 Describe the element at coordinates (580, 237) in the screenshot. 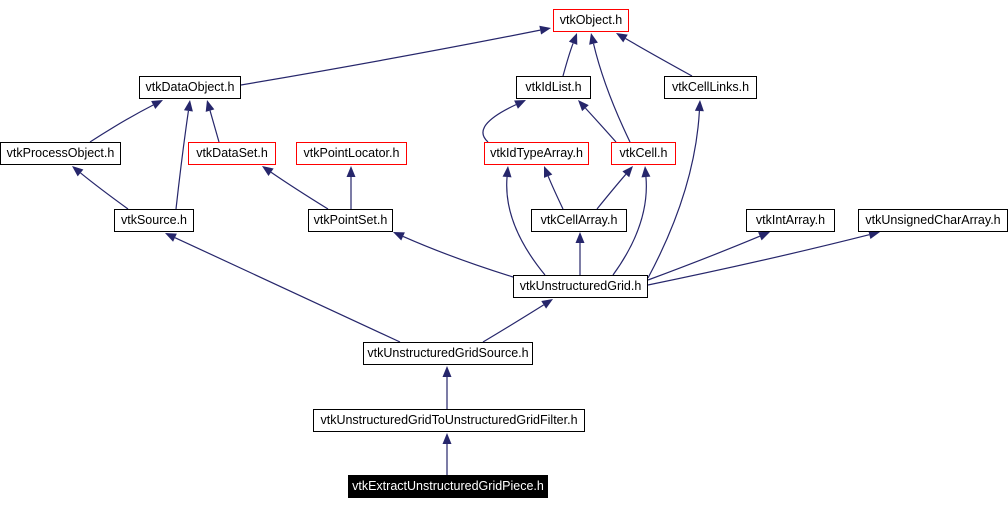

I see `arrowhead-vtkUnstructuredGrid-to-vtkCellArray` at that location.